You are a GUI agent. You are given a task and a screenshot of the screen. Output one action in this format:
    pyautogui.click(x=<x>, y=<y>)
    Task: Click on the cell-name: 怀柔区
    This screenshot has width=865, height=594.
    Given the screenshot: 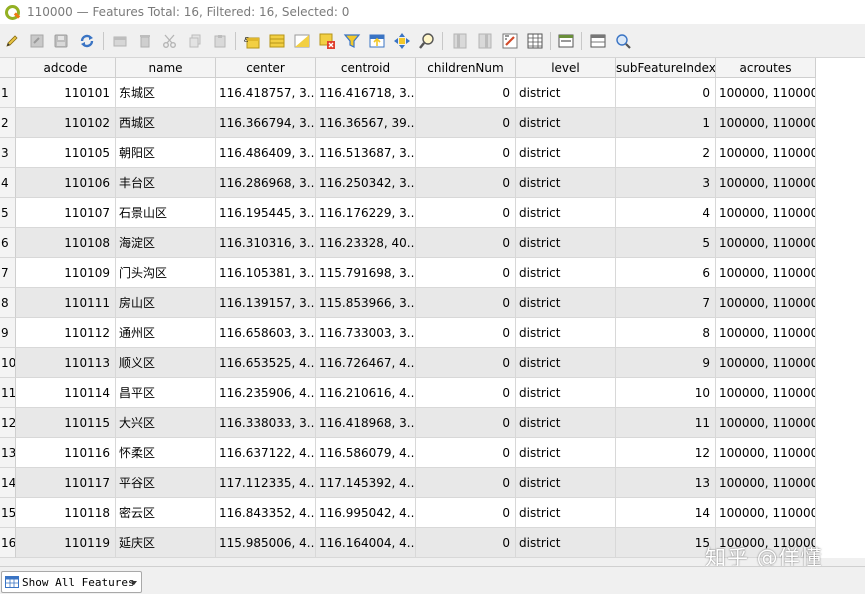 What is the action you would take?
    pyautogui.click(x=166, y=453)
    